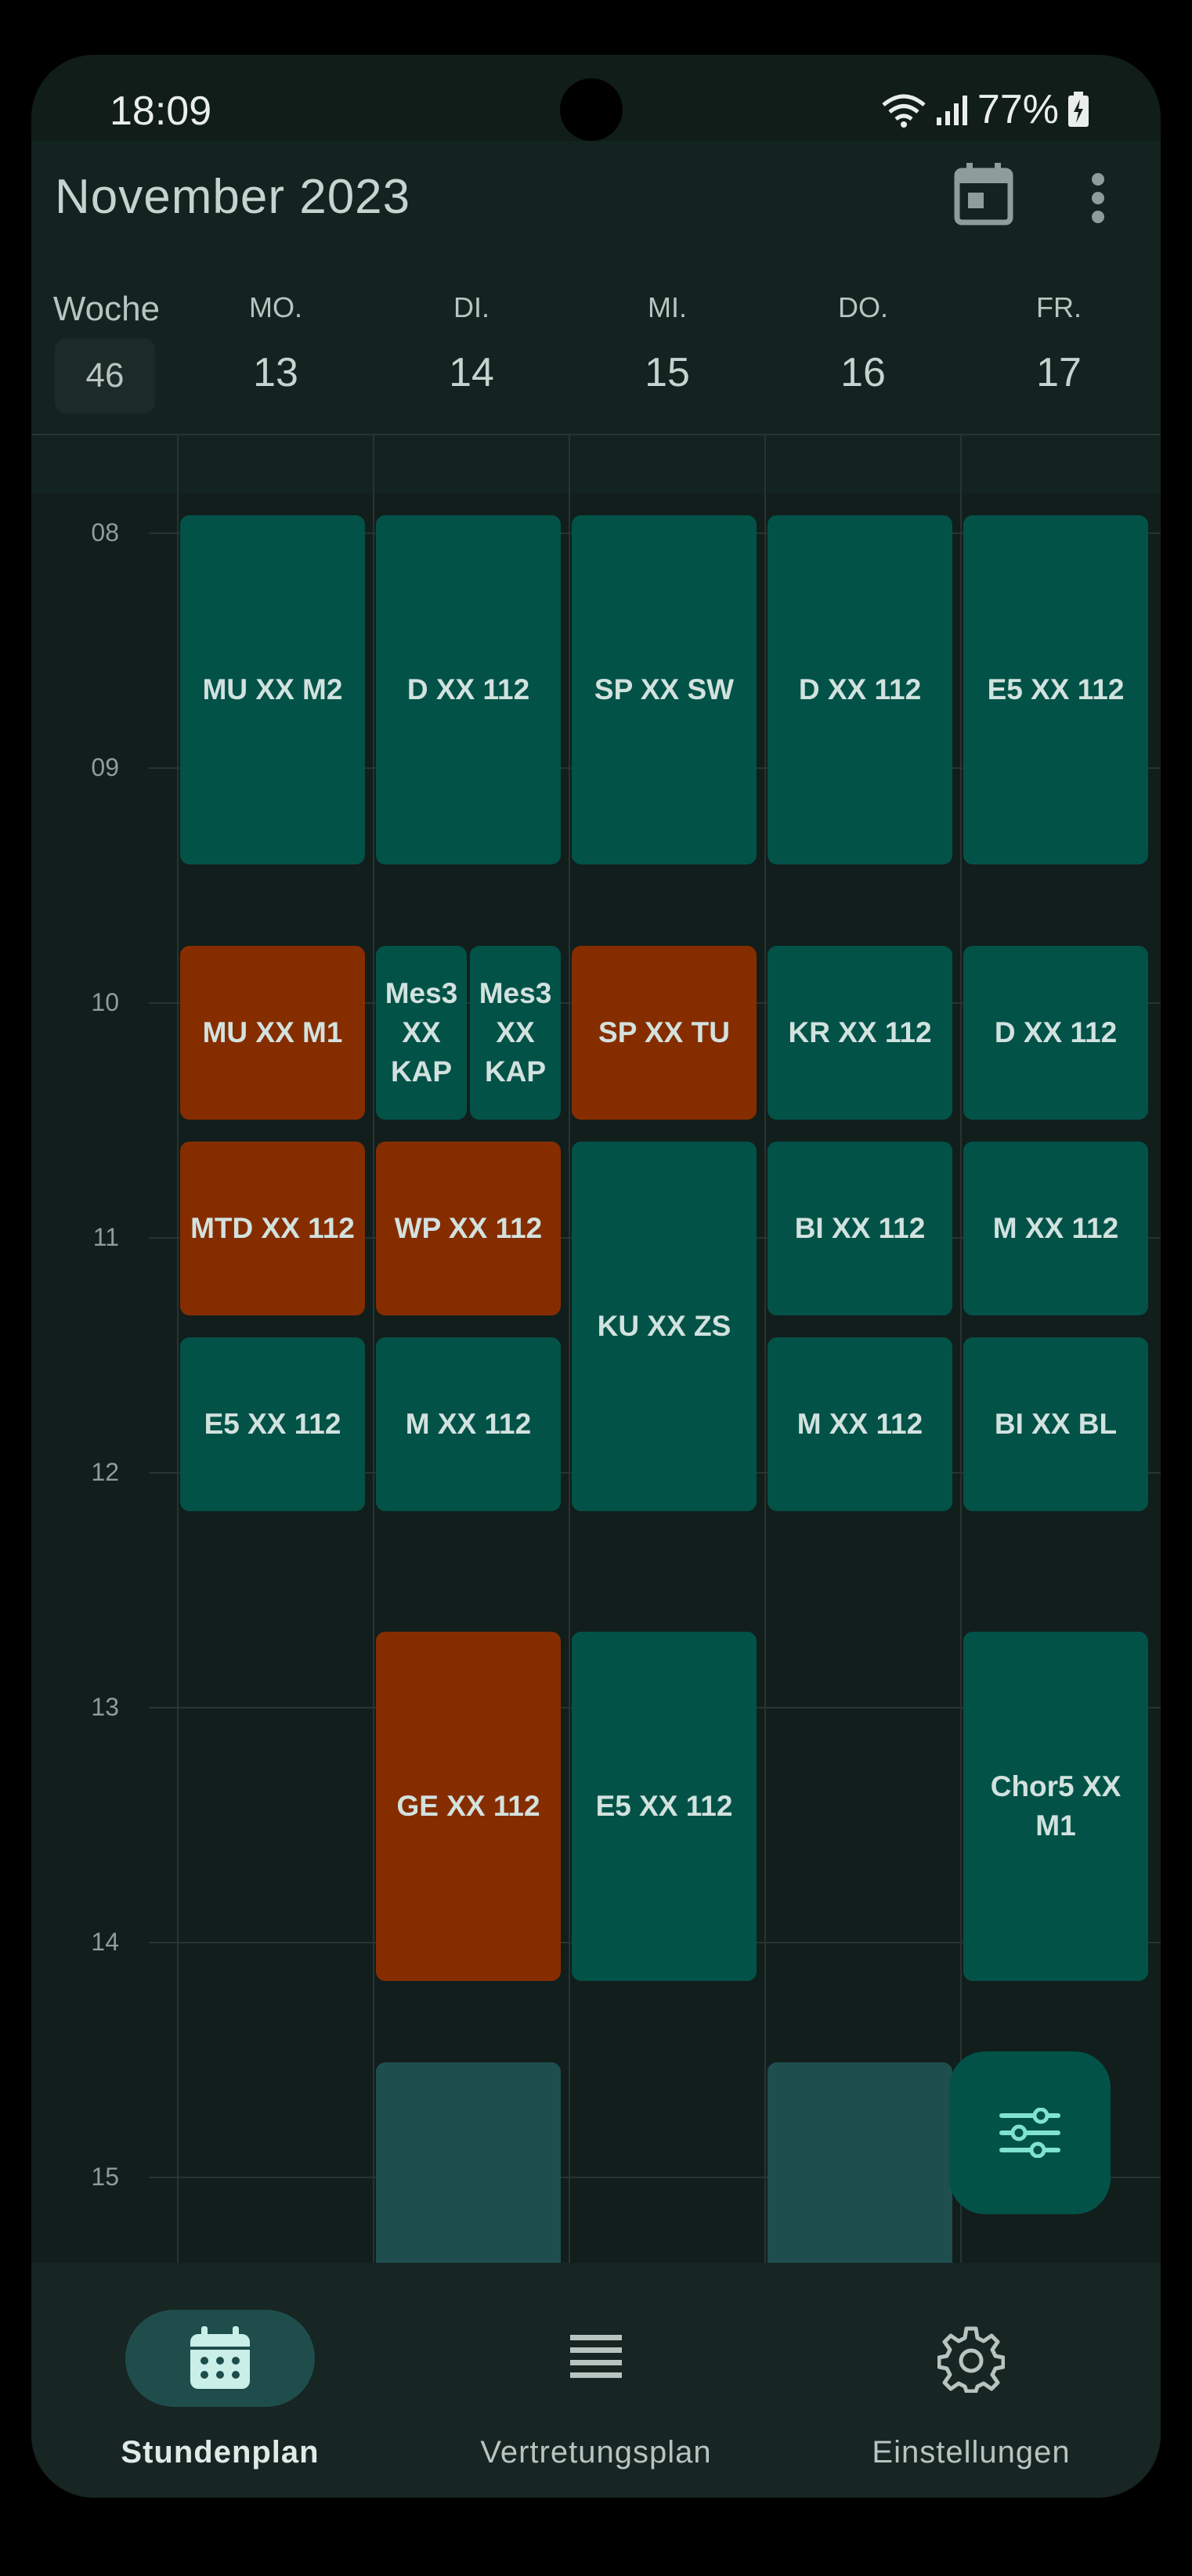  Describe the element at coordinates (106, 309) in the screenshot. I see `week-label: Woche` at that location.